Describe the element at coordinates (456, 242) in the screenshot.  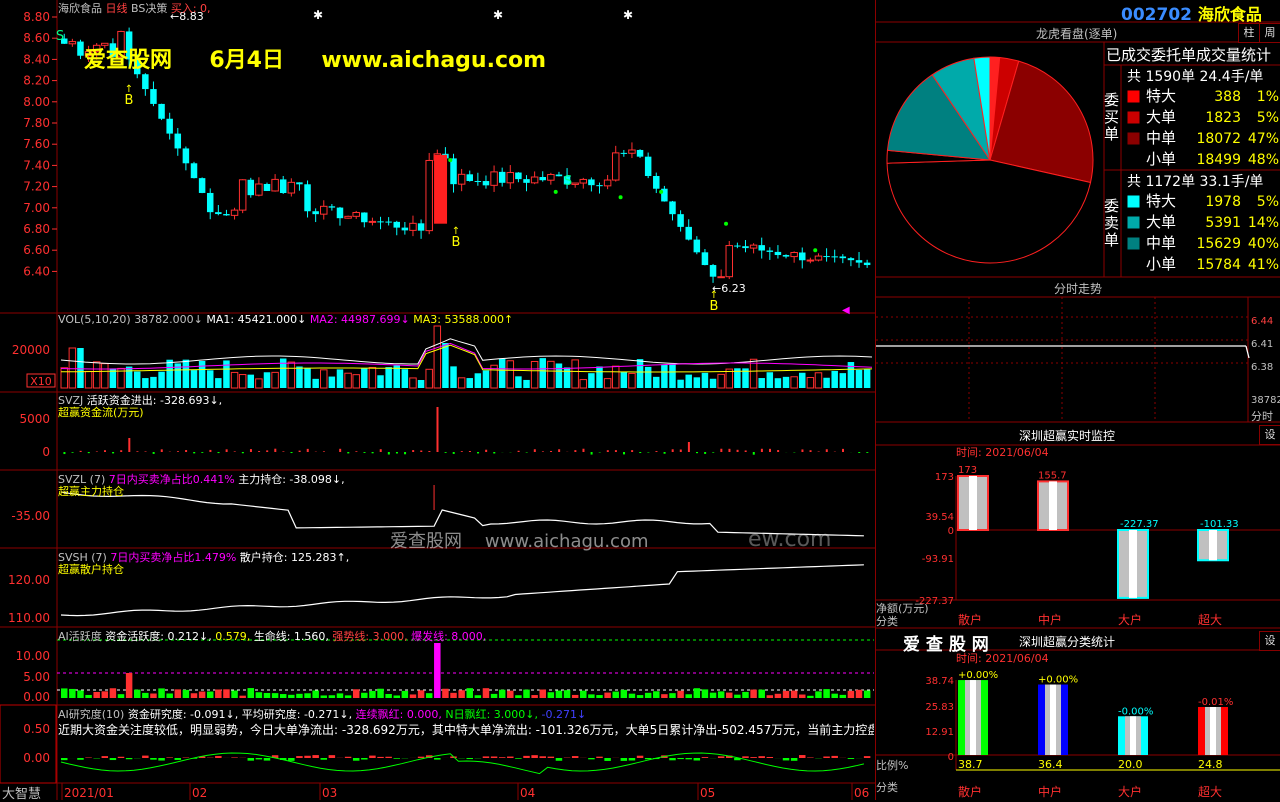
I see `buy-signal: B` at that location.